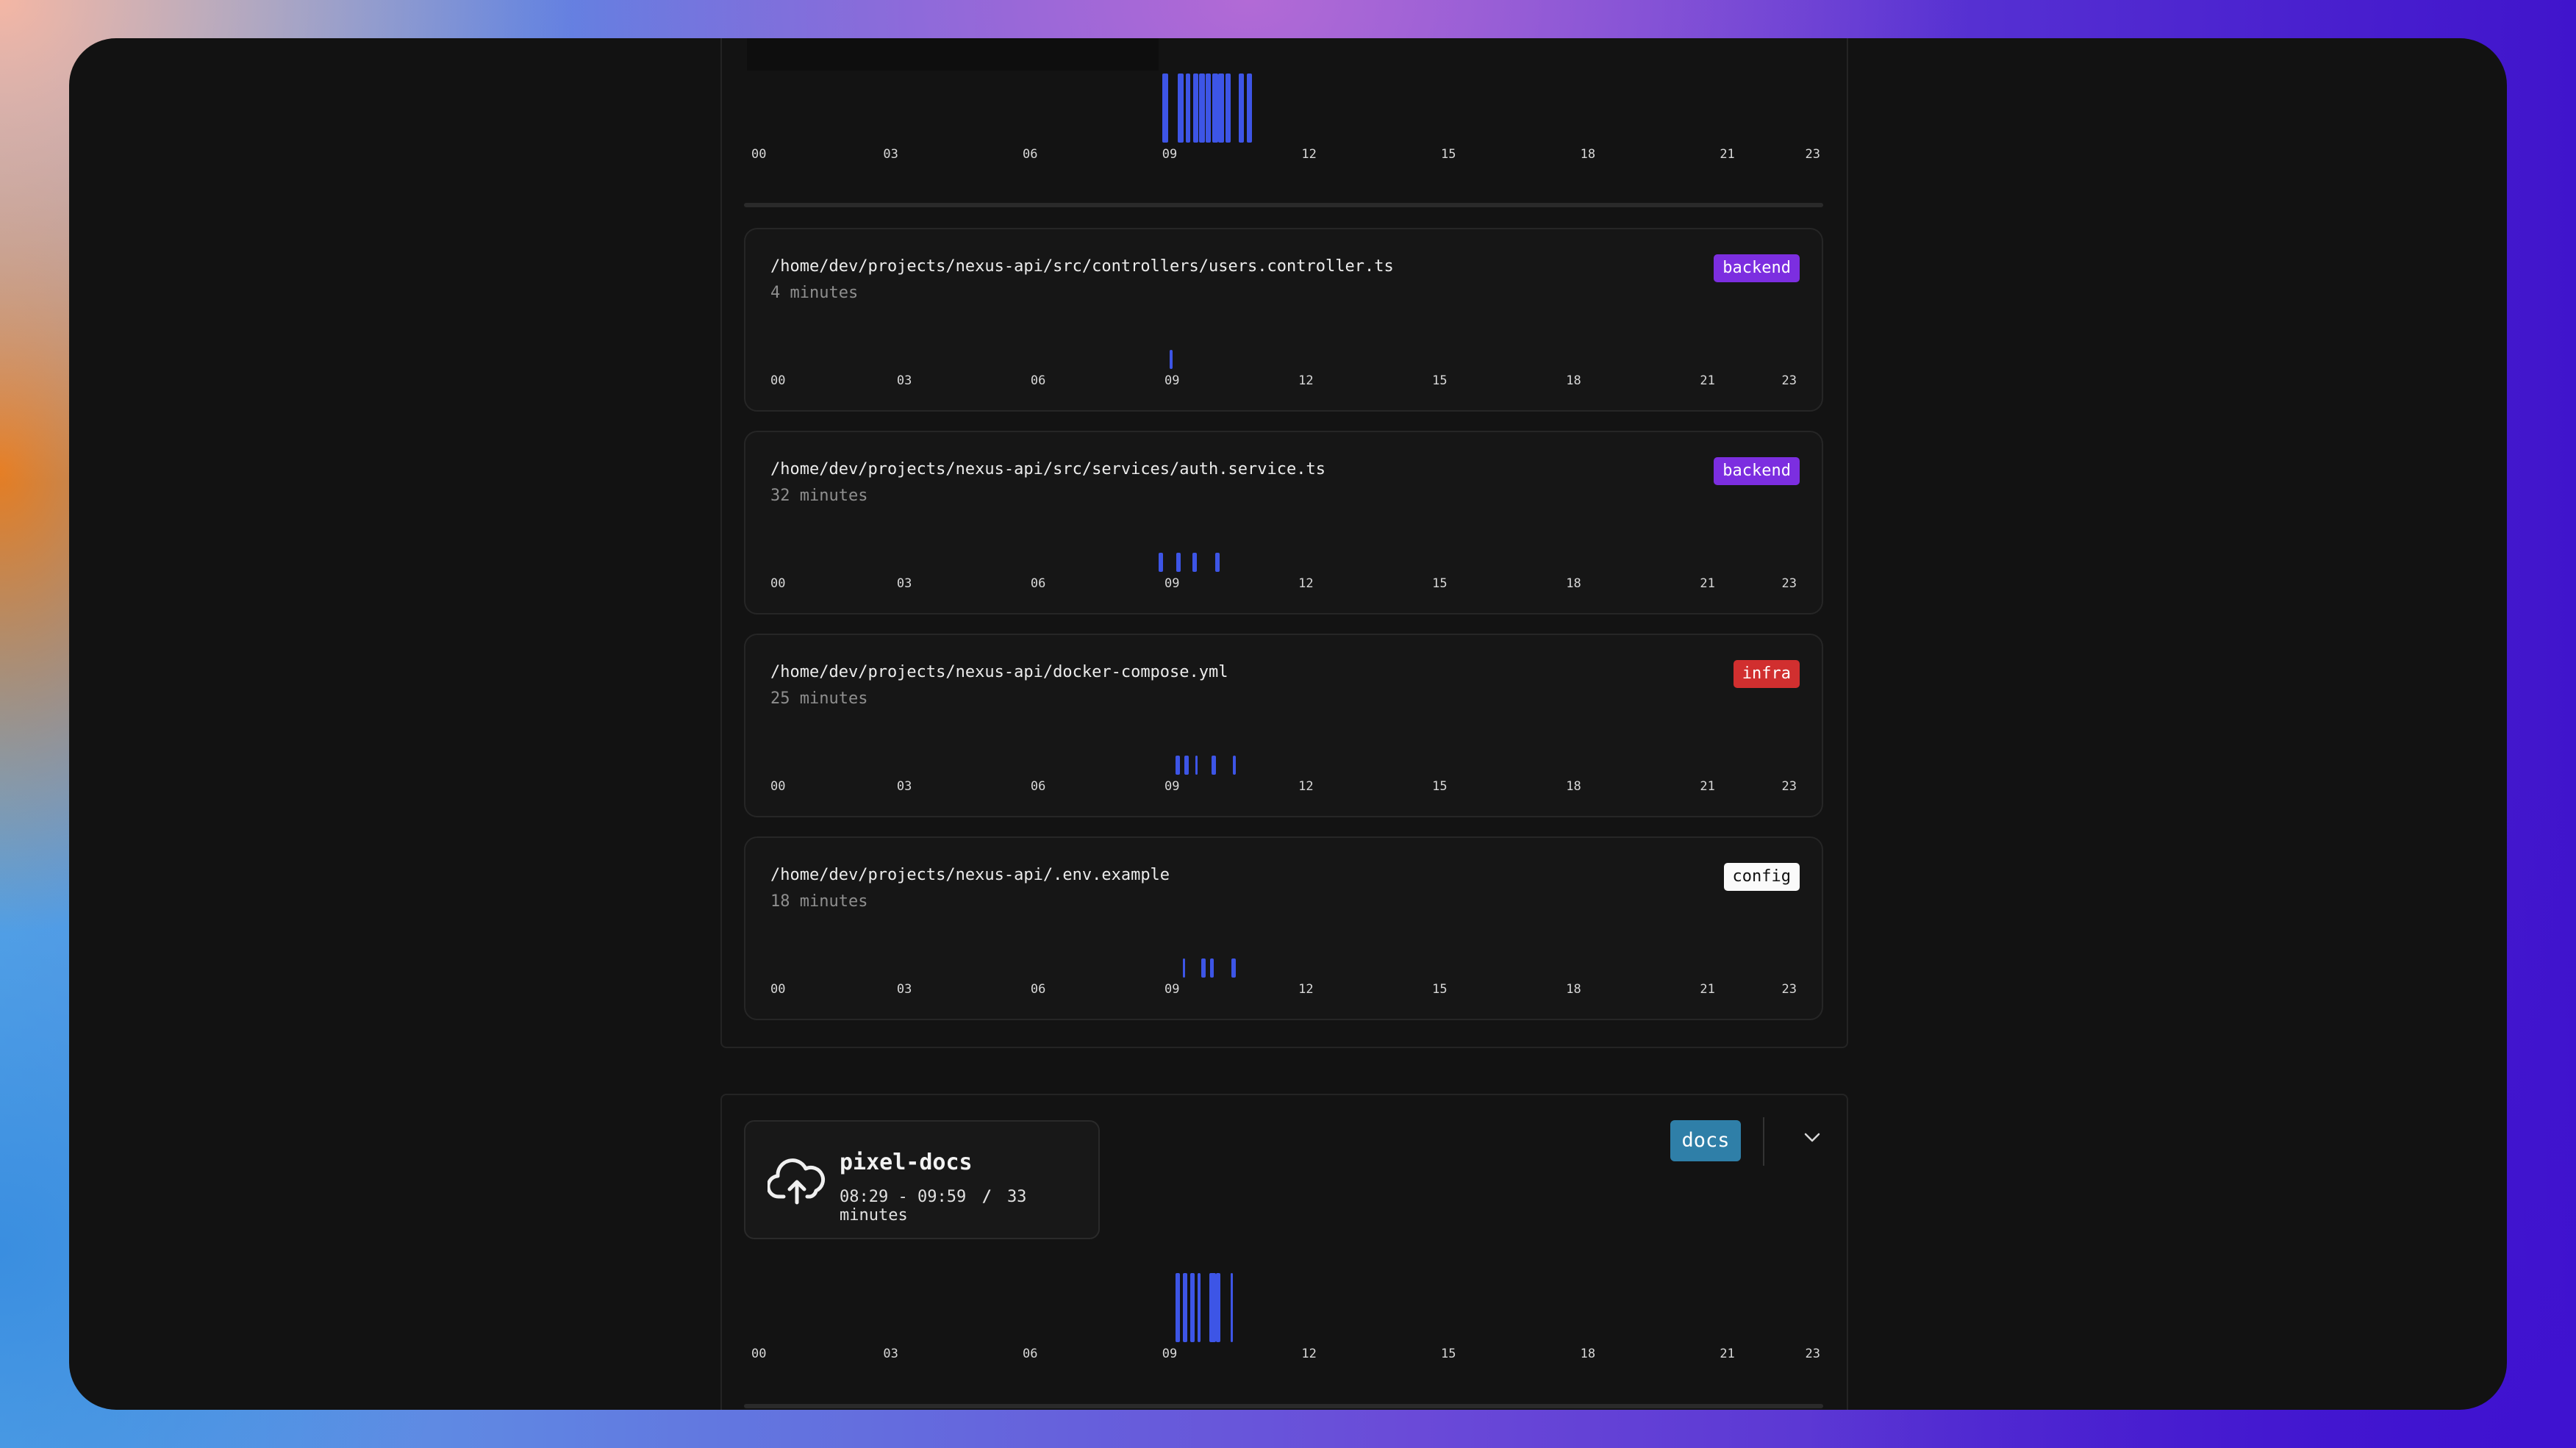 This screenshot has height=1448, width=2576. I want to click on tag-badge: infra, so click(1766, 674).